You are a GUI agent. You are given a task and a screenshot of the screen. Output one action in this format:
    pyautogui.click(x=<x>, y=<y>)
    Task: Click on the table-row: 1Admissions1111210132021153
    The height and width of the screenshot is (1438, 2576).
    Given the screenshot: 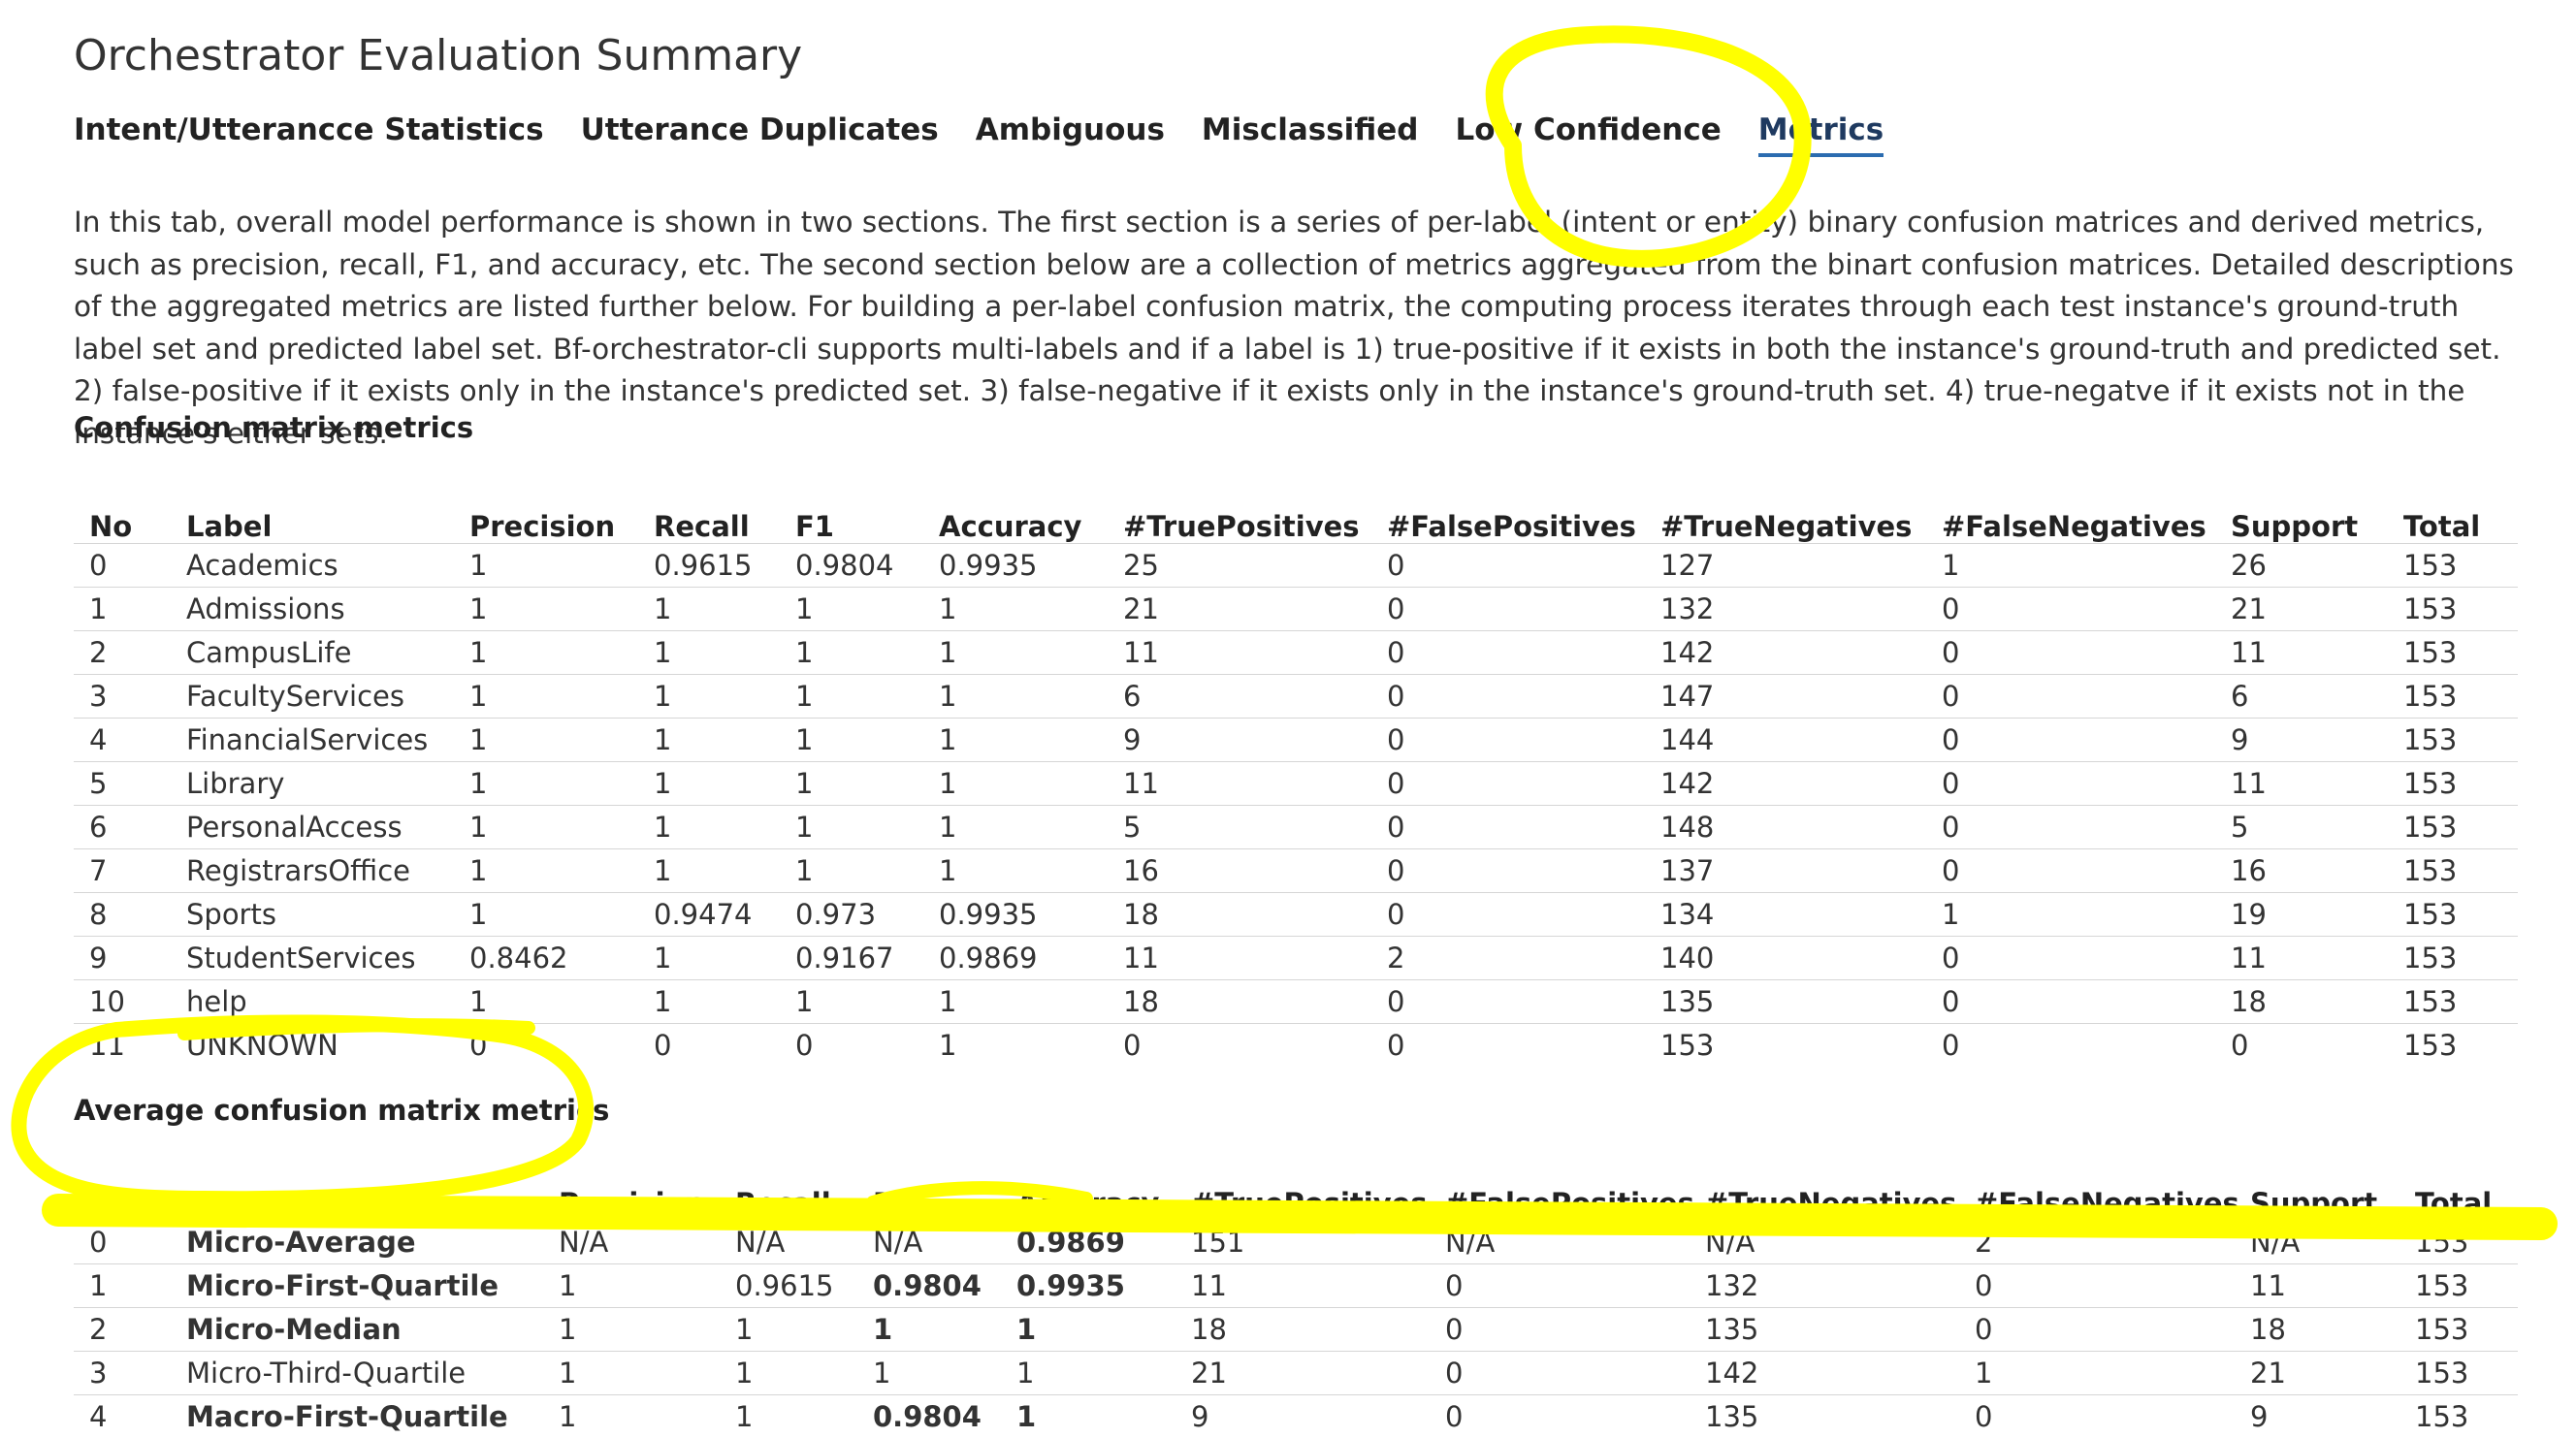 What is the action you would take?
    pyautogui.click(x=1296, y=609)
    